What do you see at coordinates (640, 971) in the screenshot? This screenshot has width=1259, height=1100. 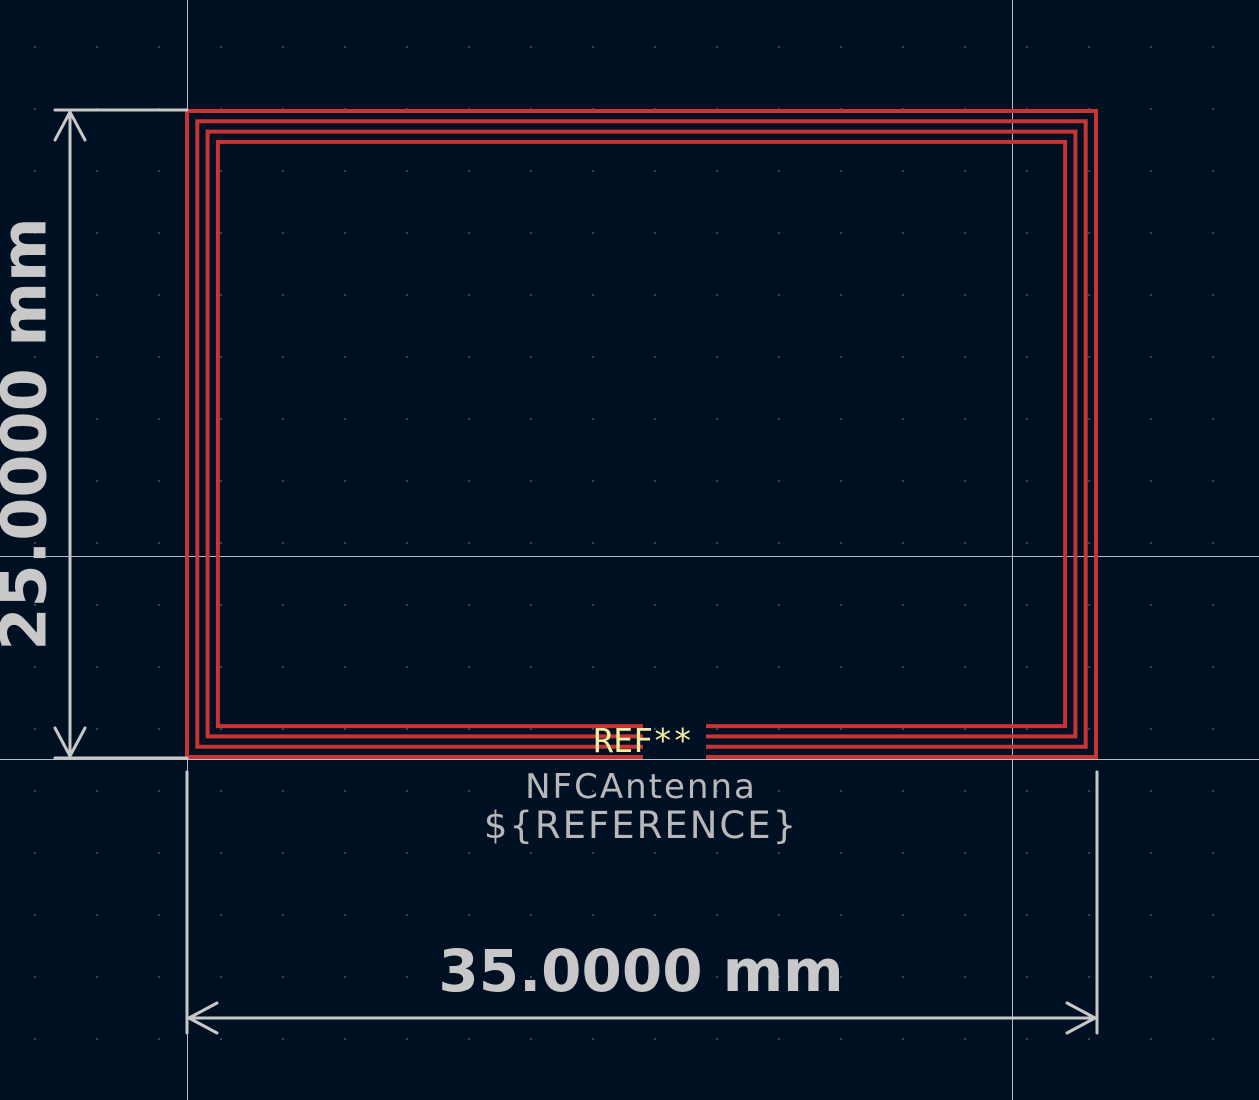 I see `dimension-width-label: 35.0000 mm` at bounding box center [640, 971].